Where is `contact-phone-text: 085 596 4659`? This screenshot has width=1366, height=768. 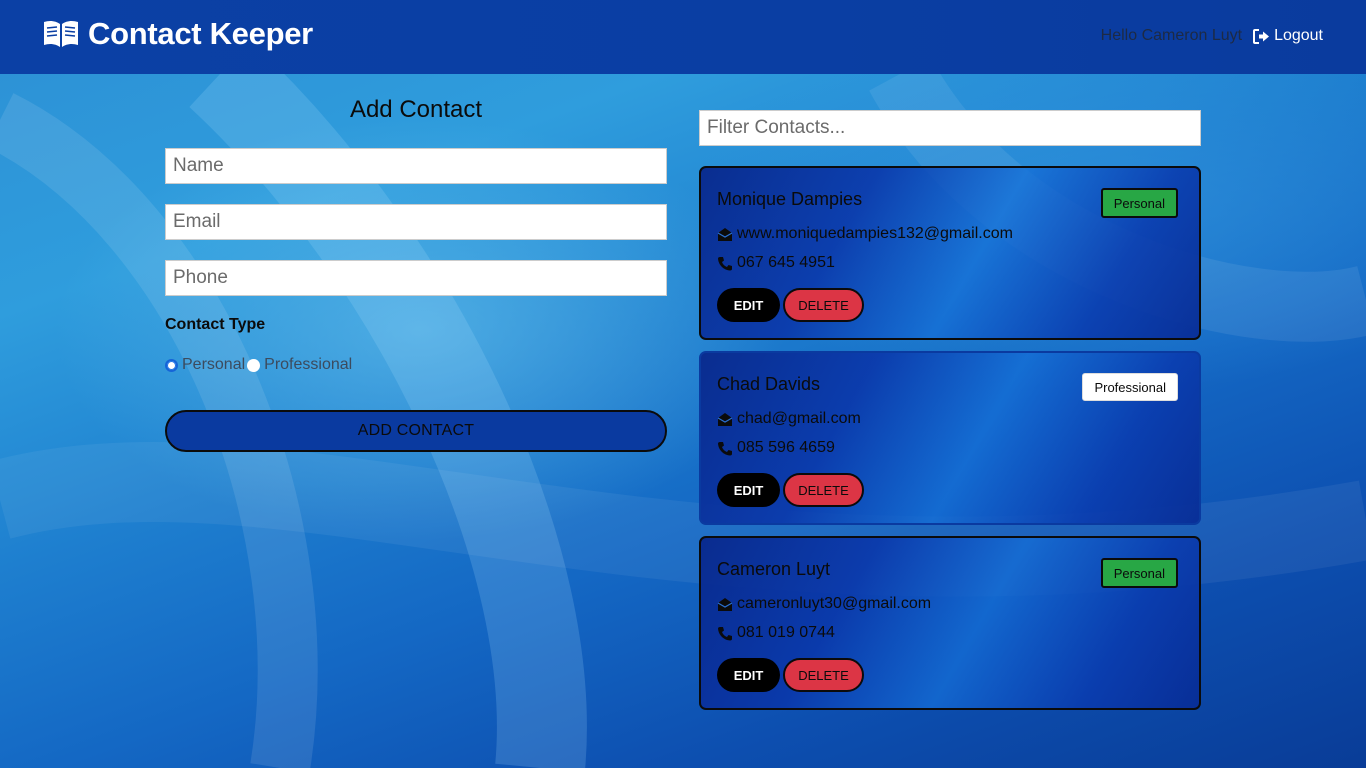 contact-phone-text: 085 596 4659 is located at coordinates (786, 447).